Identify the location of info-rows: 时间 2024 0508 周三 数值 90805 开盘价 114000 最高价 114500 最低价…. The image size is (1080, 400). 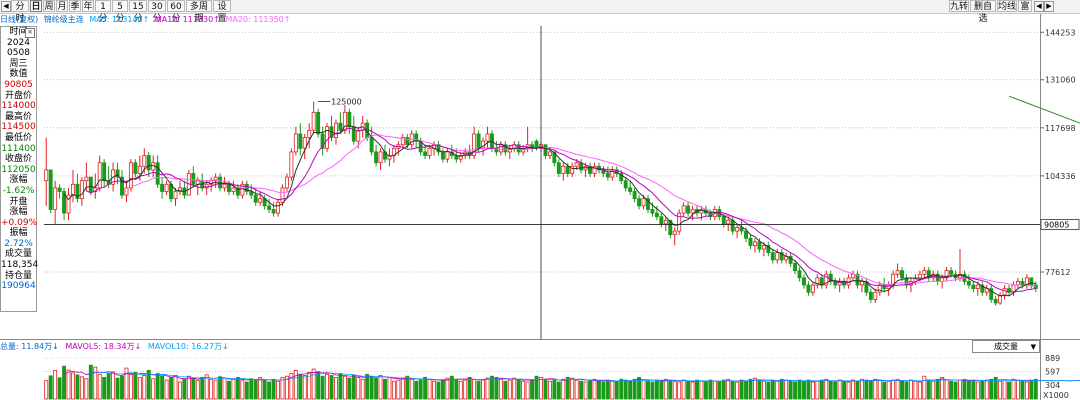
(19, 159).